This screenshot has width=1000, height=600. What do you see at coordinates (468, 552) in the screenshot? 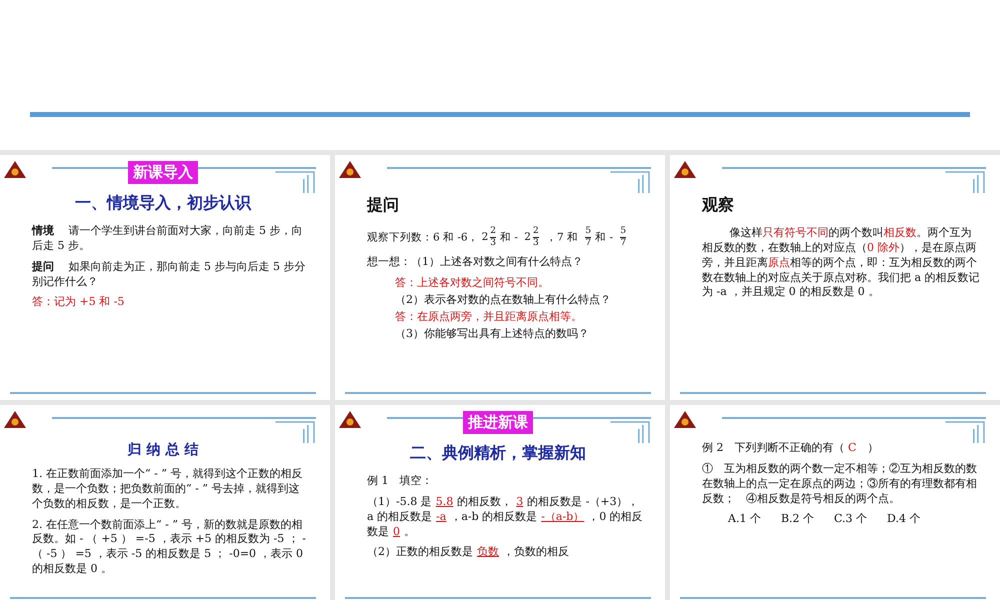
I see `slide-text: （2）正数的相反数是 负数 ，负数的相反` at bounding box center [468, 552].